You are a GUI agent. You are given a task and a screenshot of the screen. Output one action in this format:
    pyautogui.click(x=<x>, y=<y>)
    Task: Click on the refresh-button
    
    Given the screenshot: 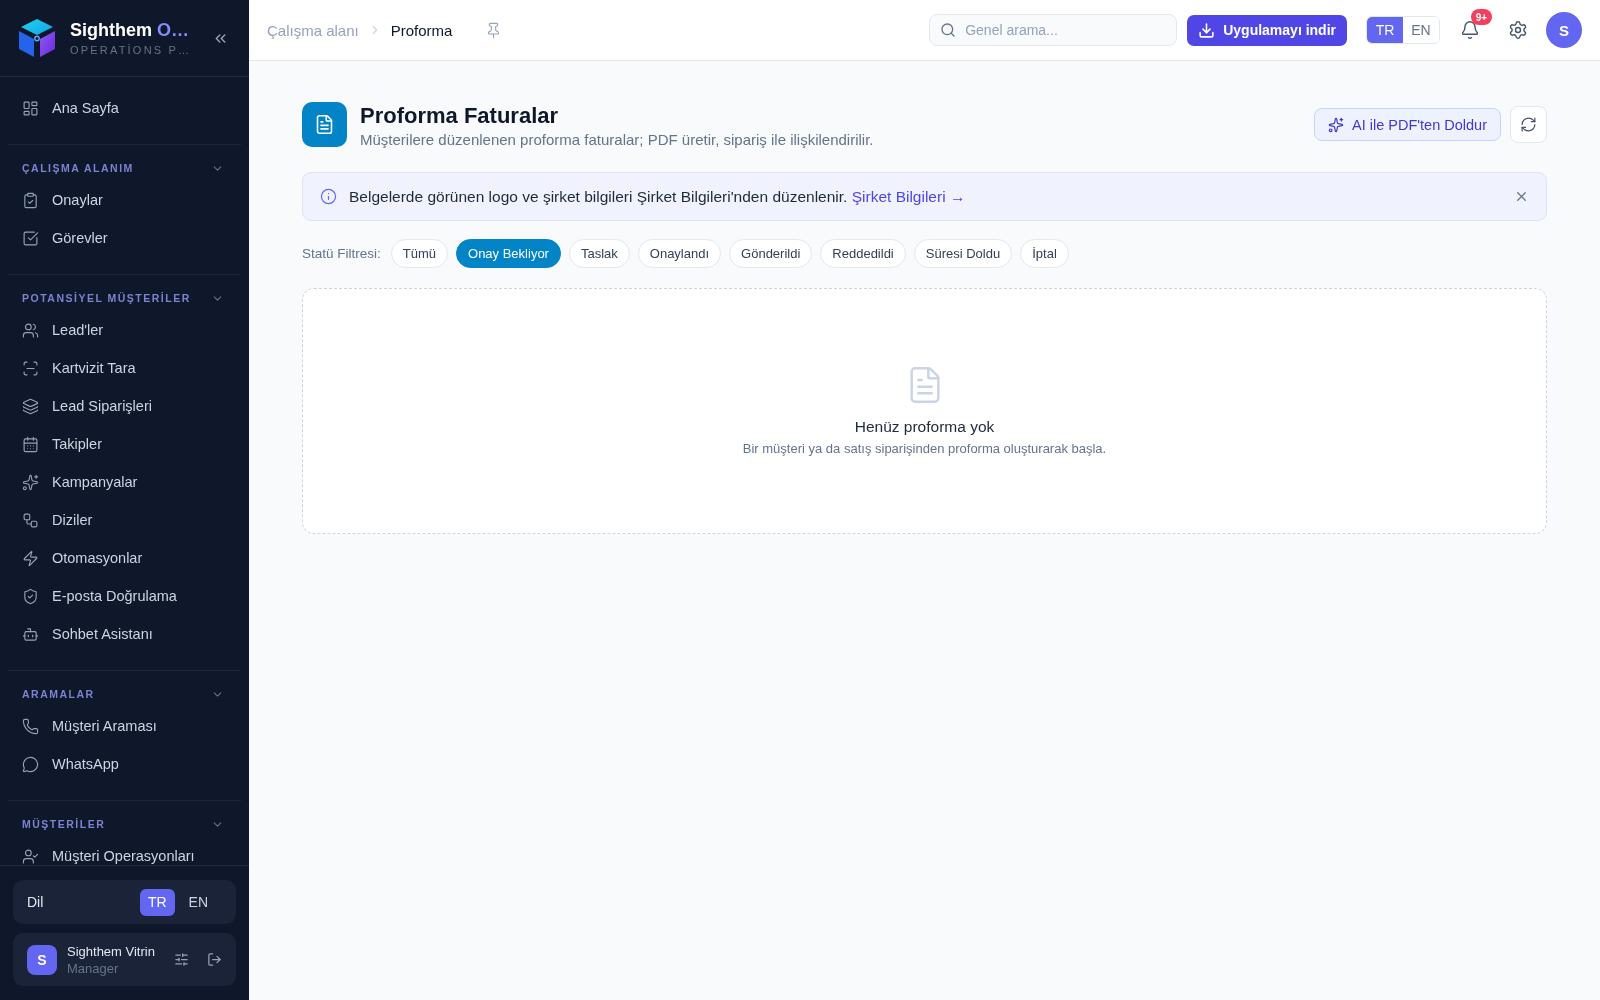 What is the action you would take?
    pyautogui.click(x=1528, y=124)
    